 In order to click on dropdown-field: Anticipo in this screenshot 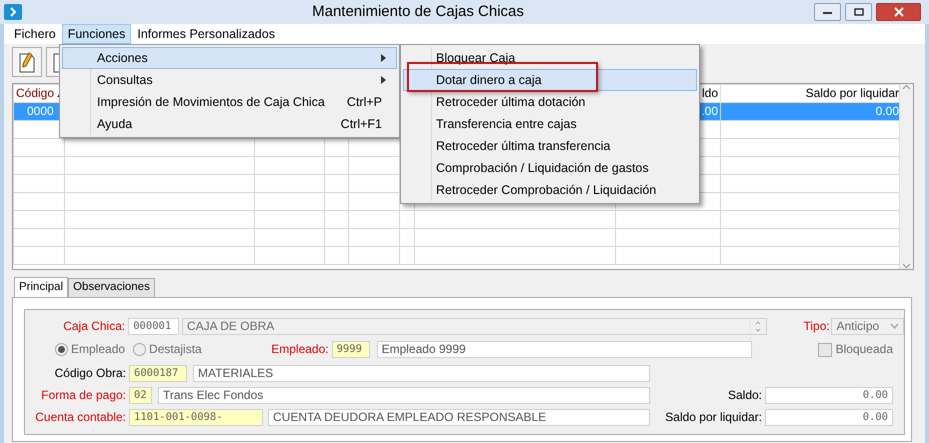, I will do `click(867, 326)`.